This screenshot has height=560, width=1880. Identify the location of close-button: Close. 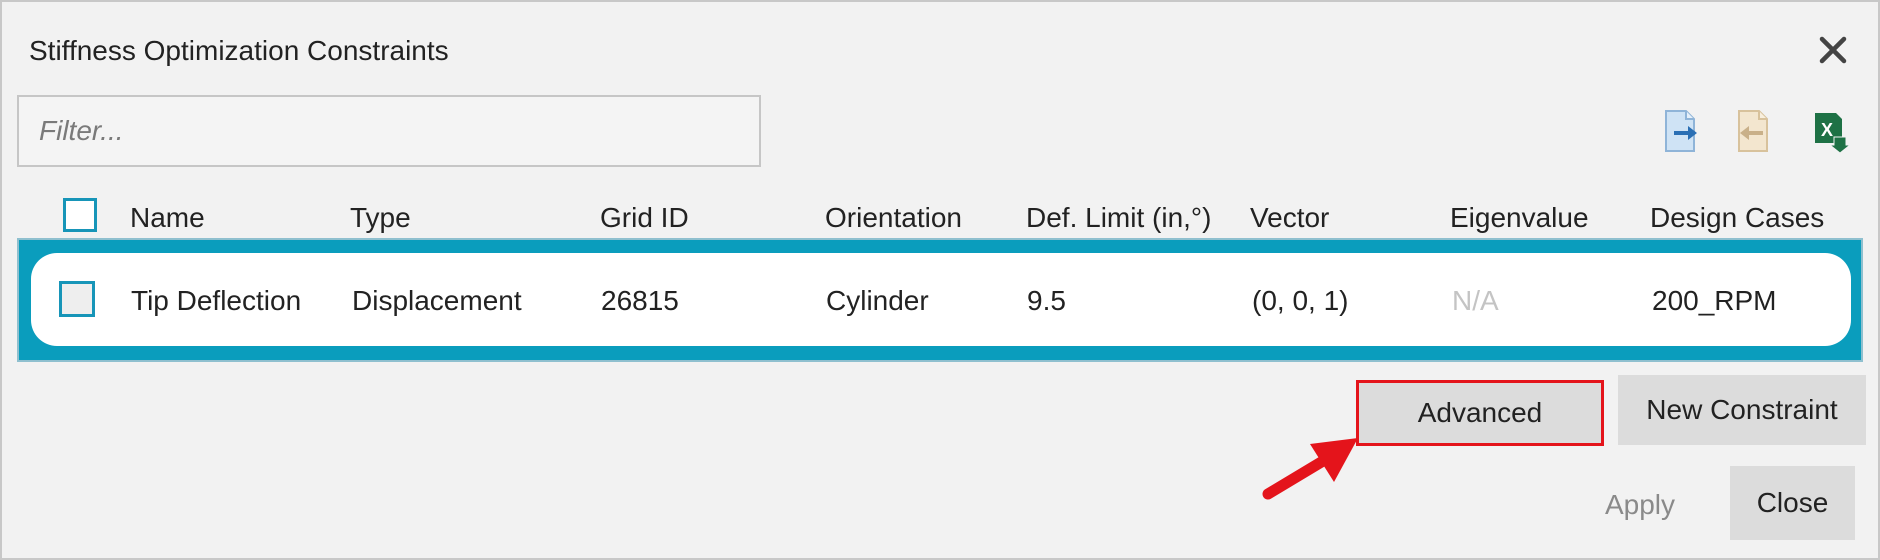
(1792, 503).